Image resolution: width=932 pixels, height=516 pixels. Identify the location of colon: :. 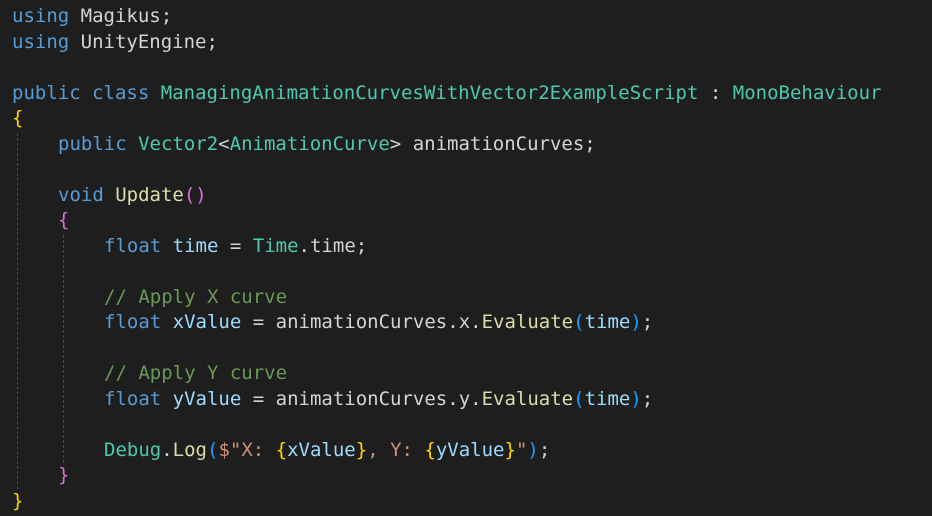
(715, 93).